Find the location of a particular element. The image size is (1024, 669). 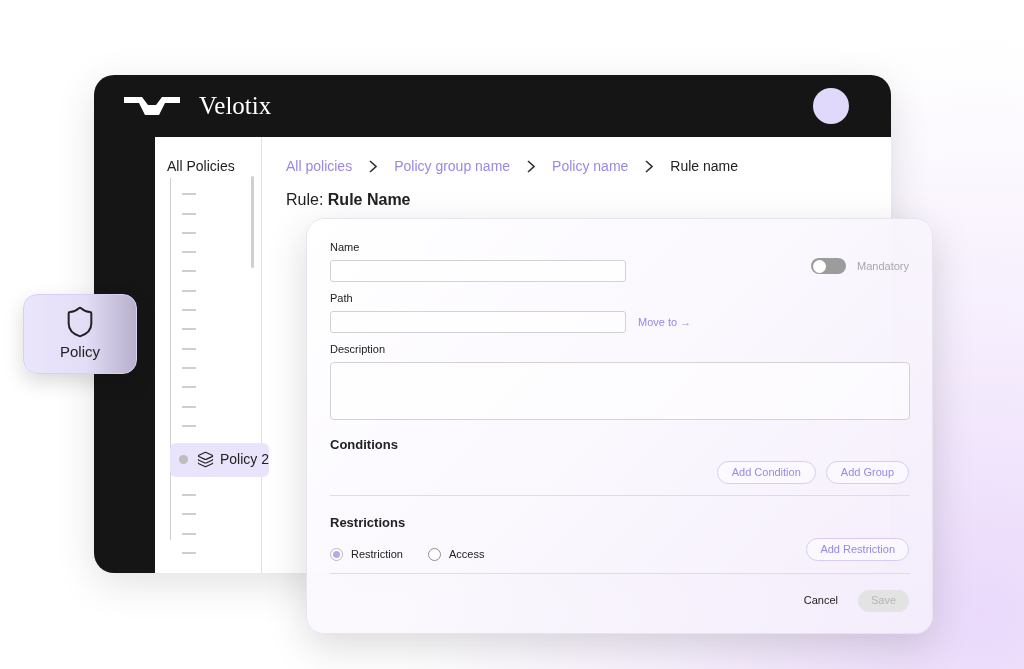

field-label: Name is located at coordinates (345, 247).